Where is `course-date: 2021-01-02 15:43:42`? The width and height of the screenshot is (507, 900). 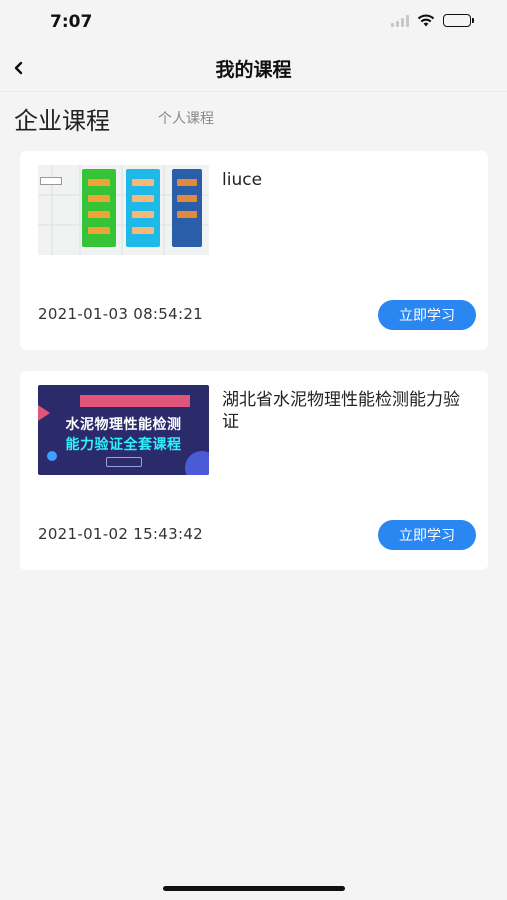 course-date: 2021-01-02 15:43:42 is located at coordinates (121, 534).